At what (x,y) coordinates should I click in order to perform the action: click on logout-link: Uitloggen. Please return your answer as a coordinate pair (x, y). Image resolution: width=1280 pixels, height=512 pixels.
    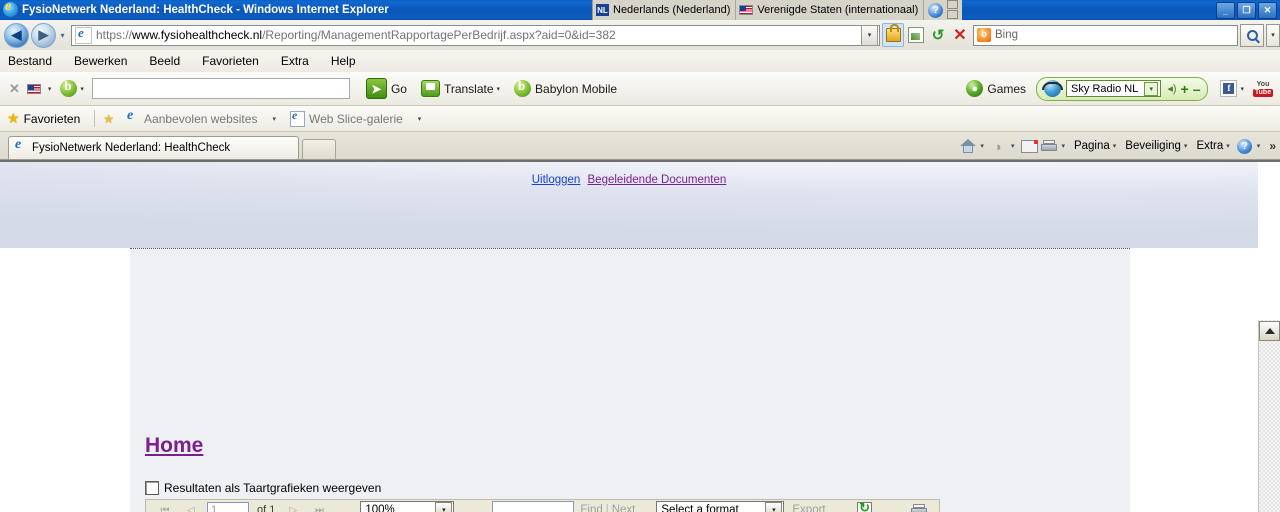
    Looking at the image, I should click on (556, 180).